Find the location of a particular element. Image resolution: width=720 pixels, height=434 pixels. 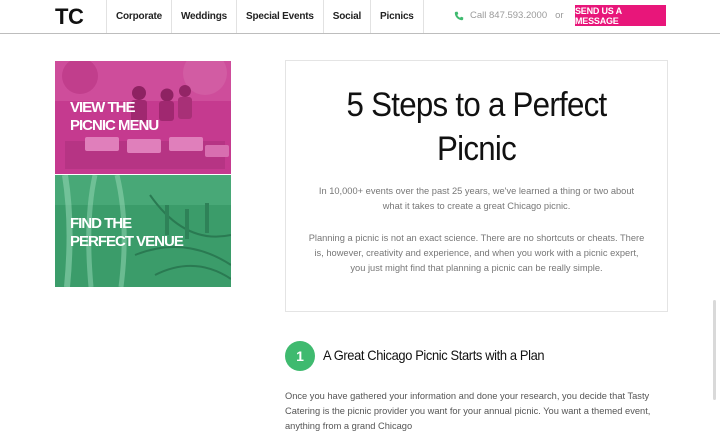

perfect-venue-label-line2: PERFECT VENUE is located at coordinates (127, 241).